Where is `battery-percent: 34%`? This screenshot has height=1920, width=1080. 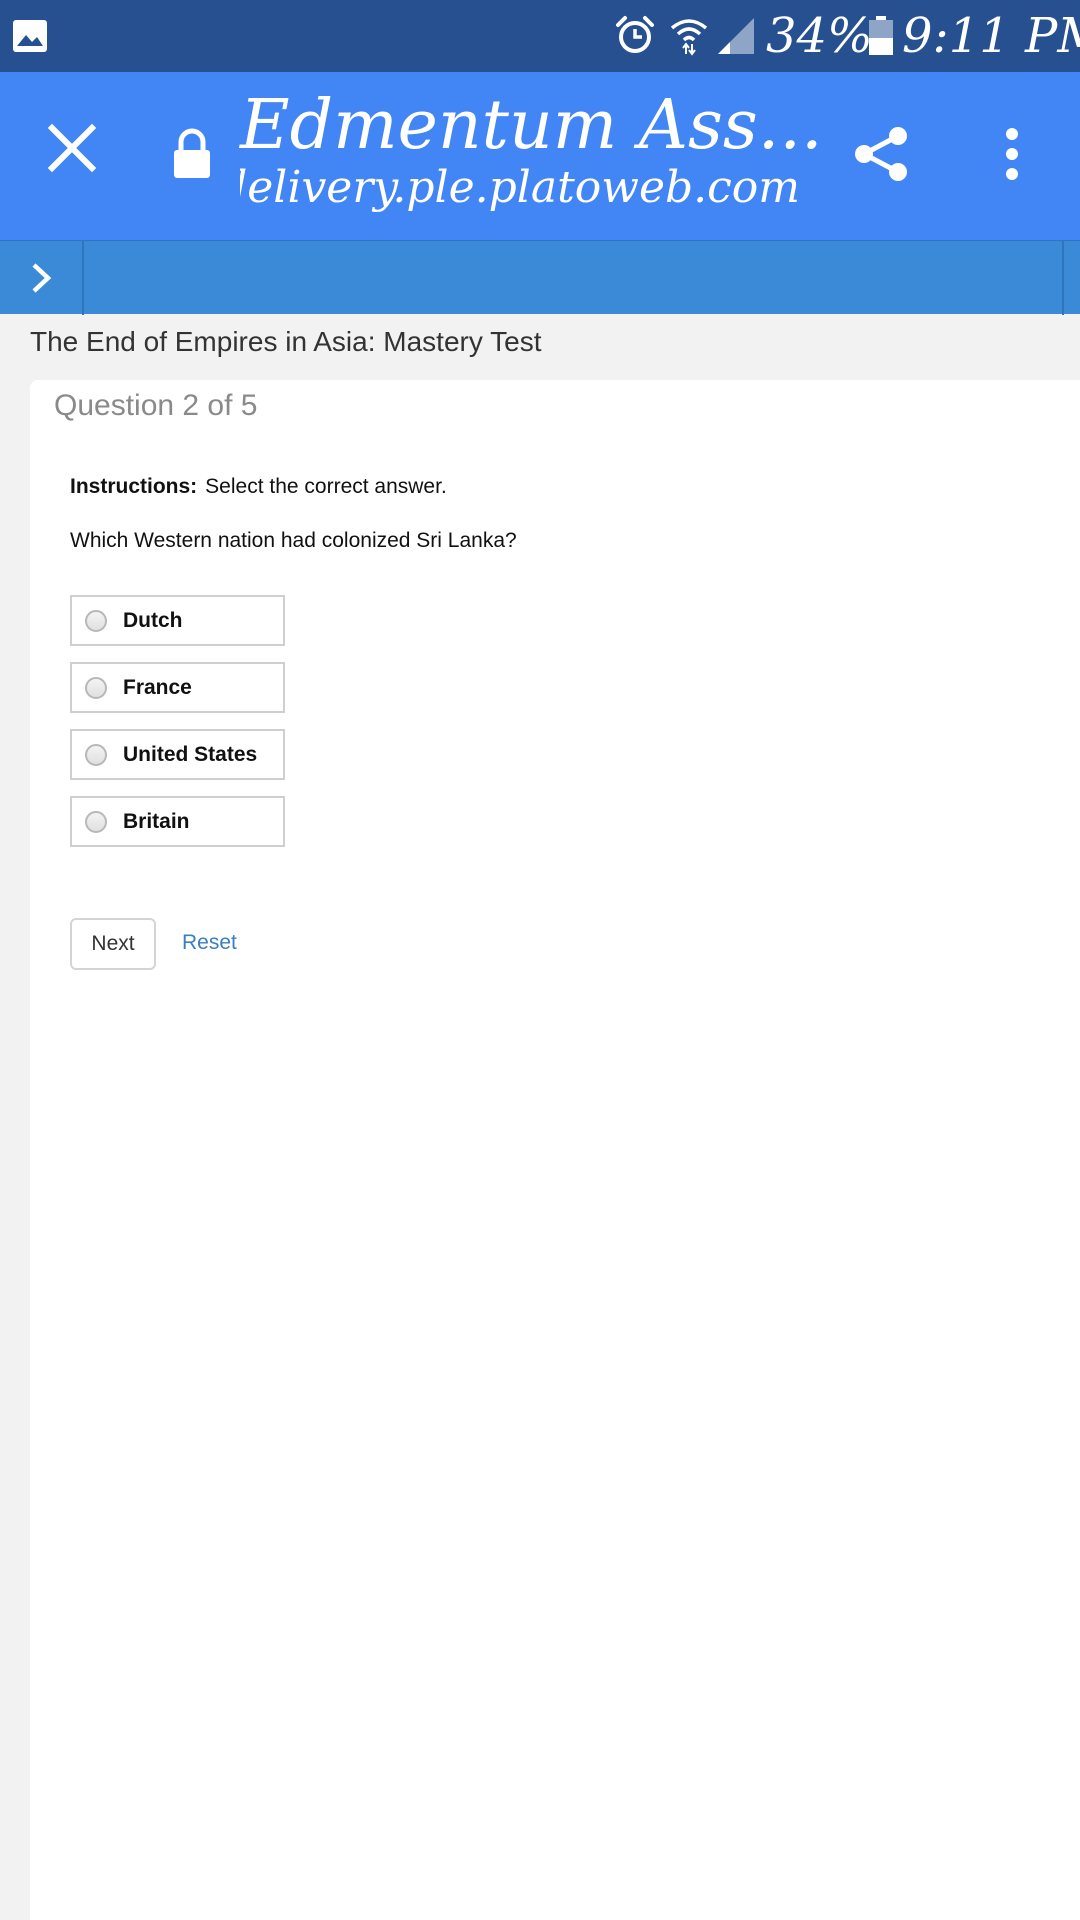
battery-percent: 34% is located at coordinates (819, 36).